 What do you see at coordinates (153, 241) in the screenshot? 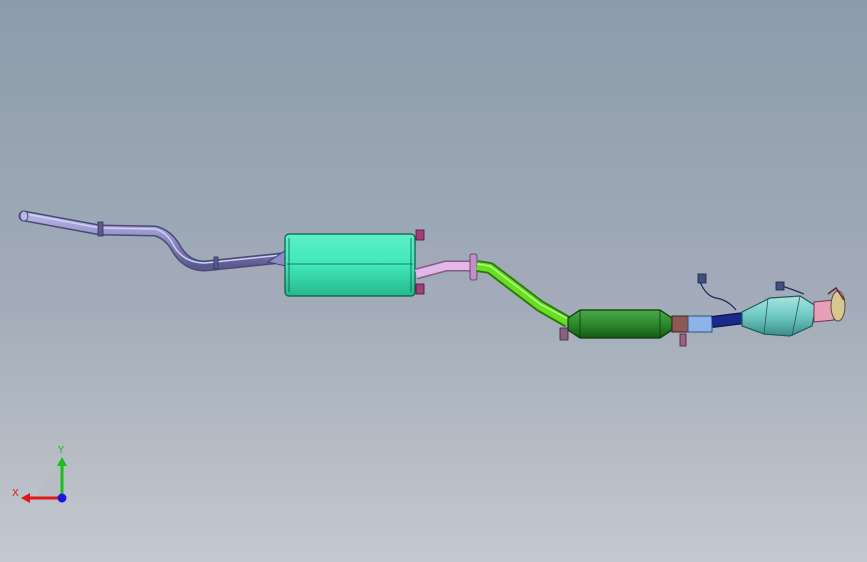
I see `tailpipe` at bounding box center [153, 241].